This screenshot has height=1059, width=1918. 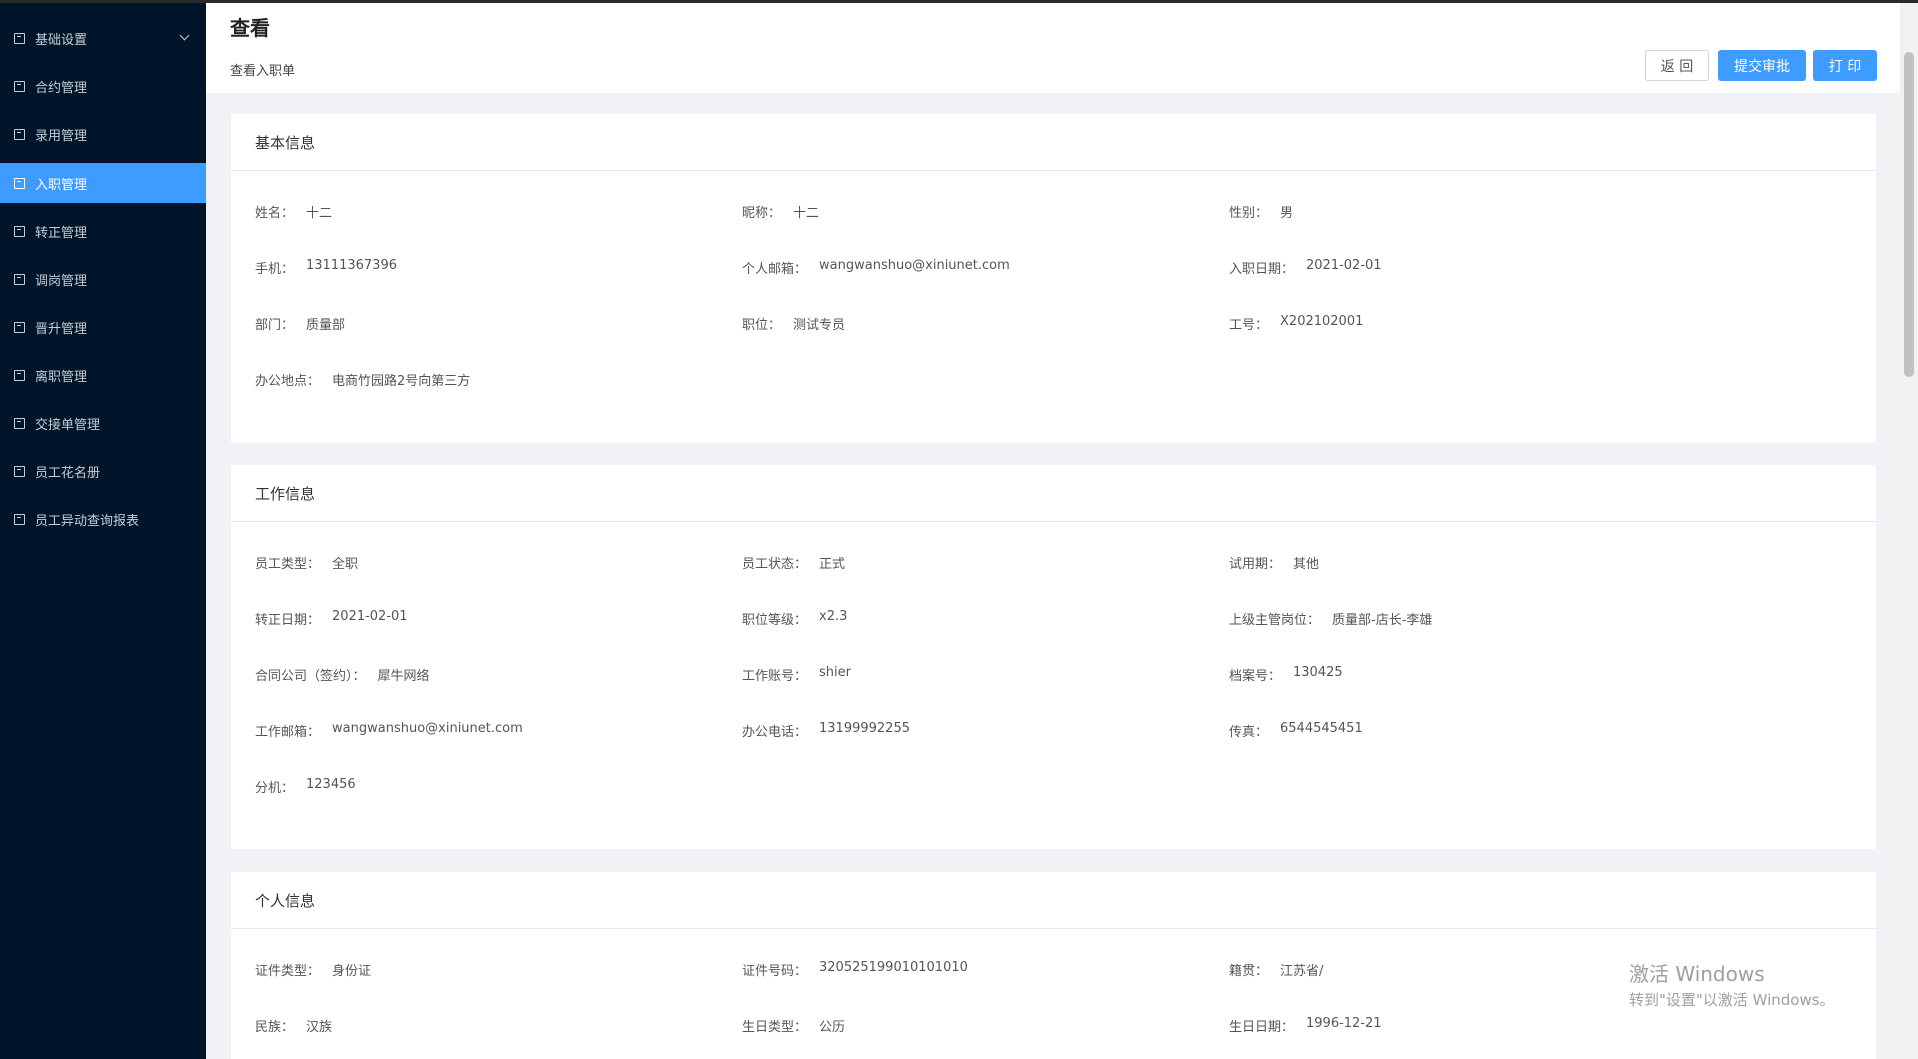 What do you see at coordinates (1322, 321) in the screenshot?
I see `field-value: X202102001` at bounding box center [1322, 321].